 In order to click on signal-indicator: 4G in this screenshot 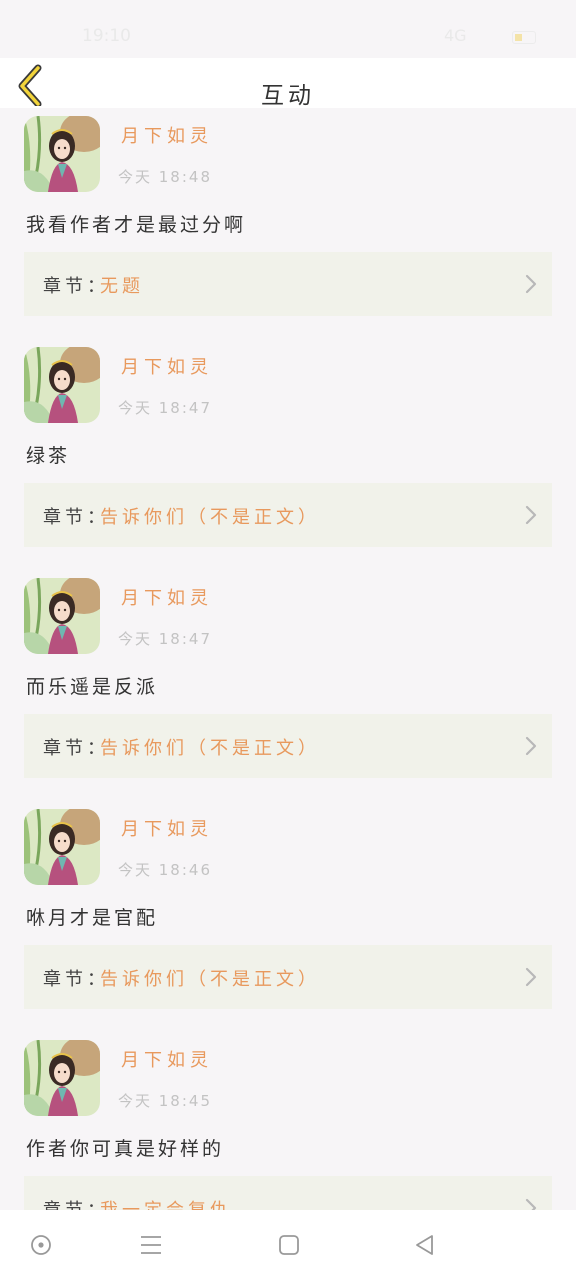, I will do `click(455, 35)`.